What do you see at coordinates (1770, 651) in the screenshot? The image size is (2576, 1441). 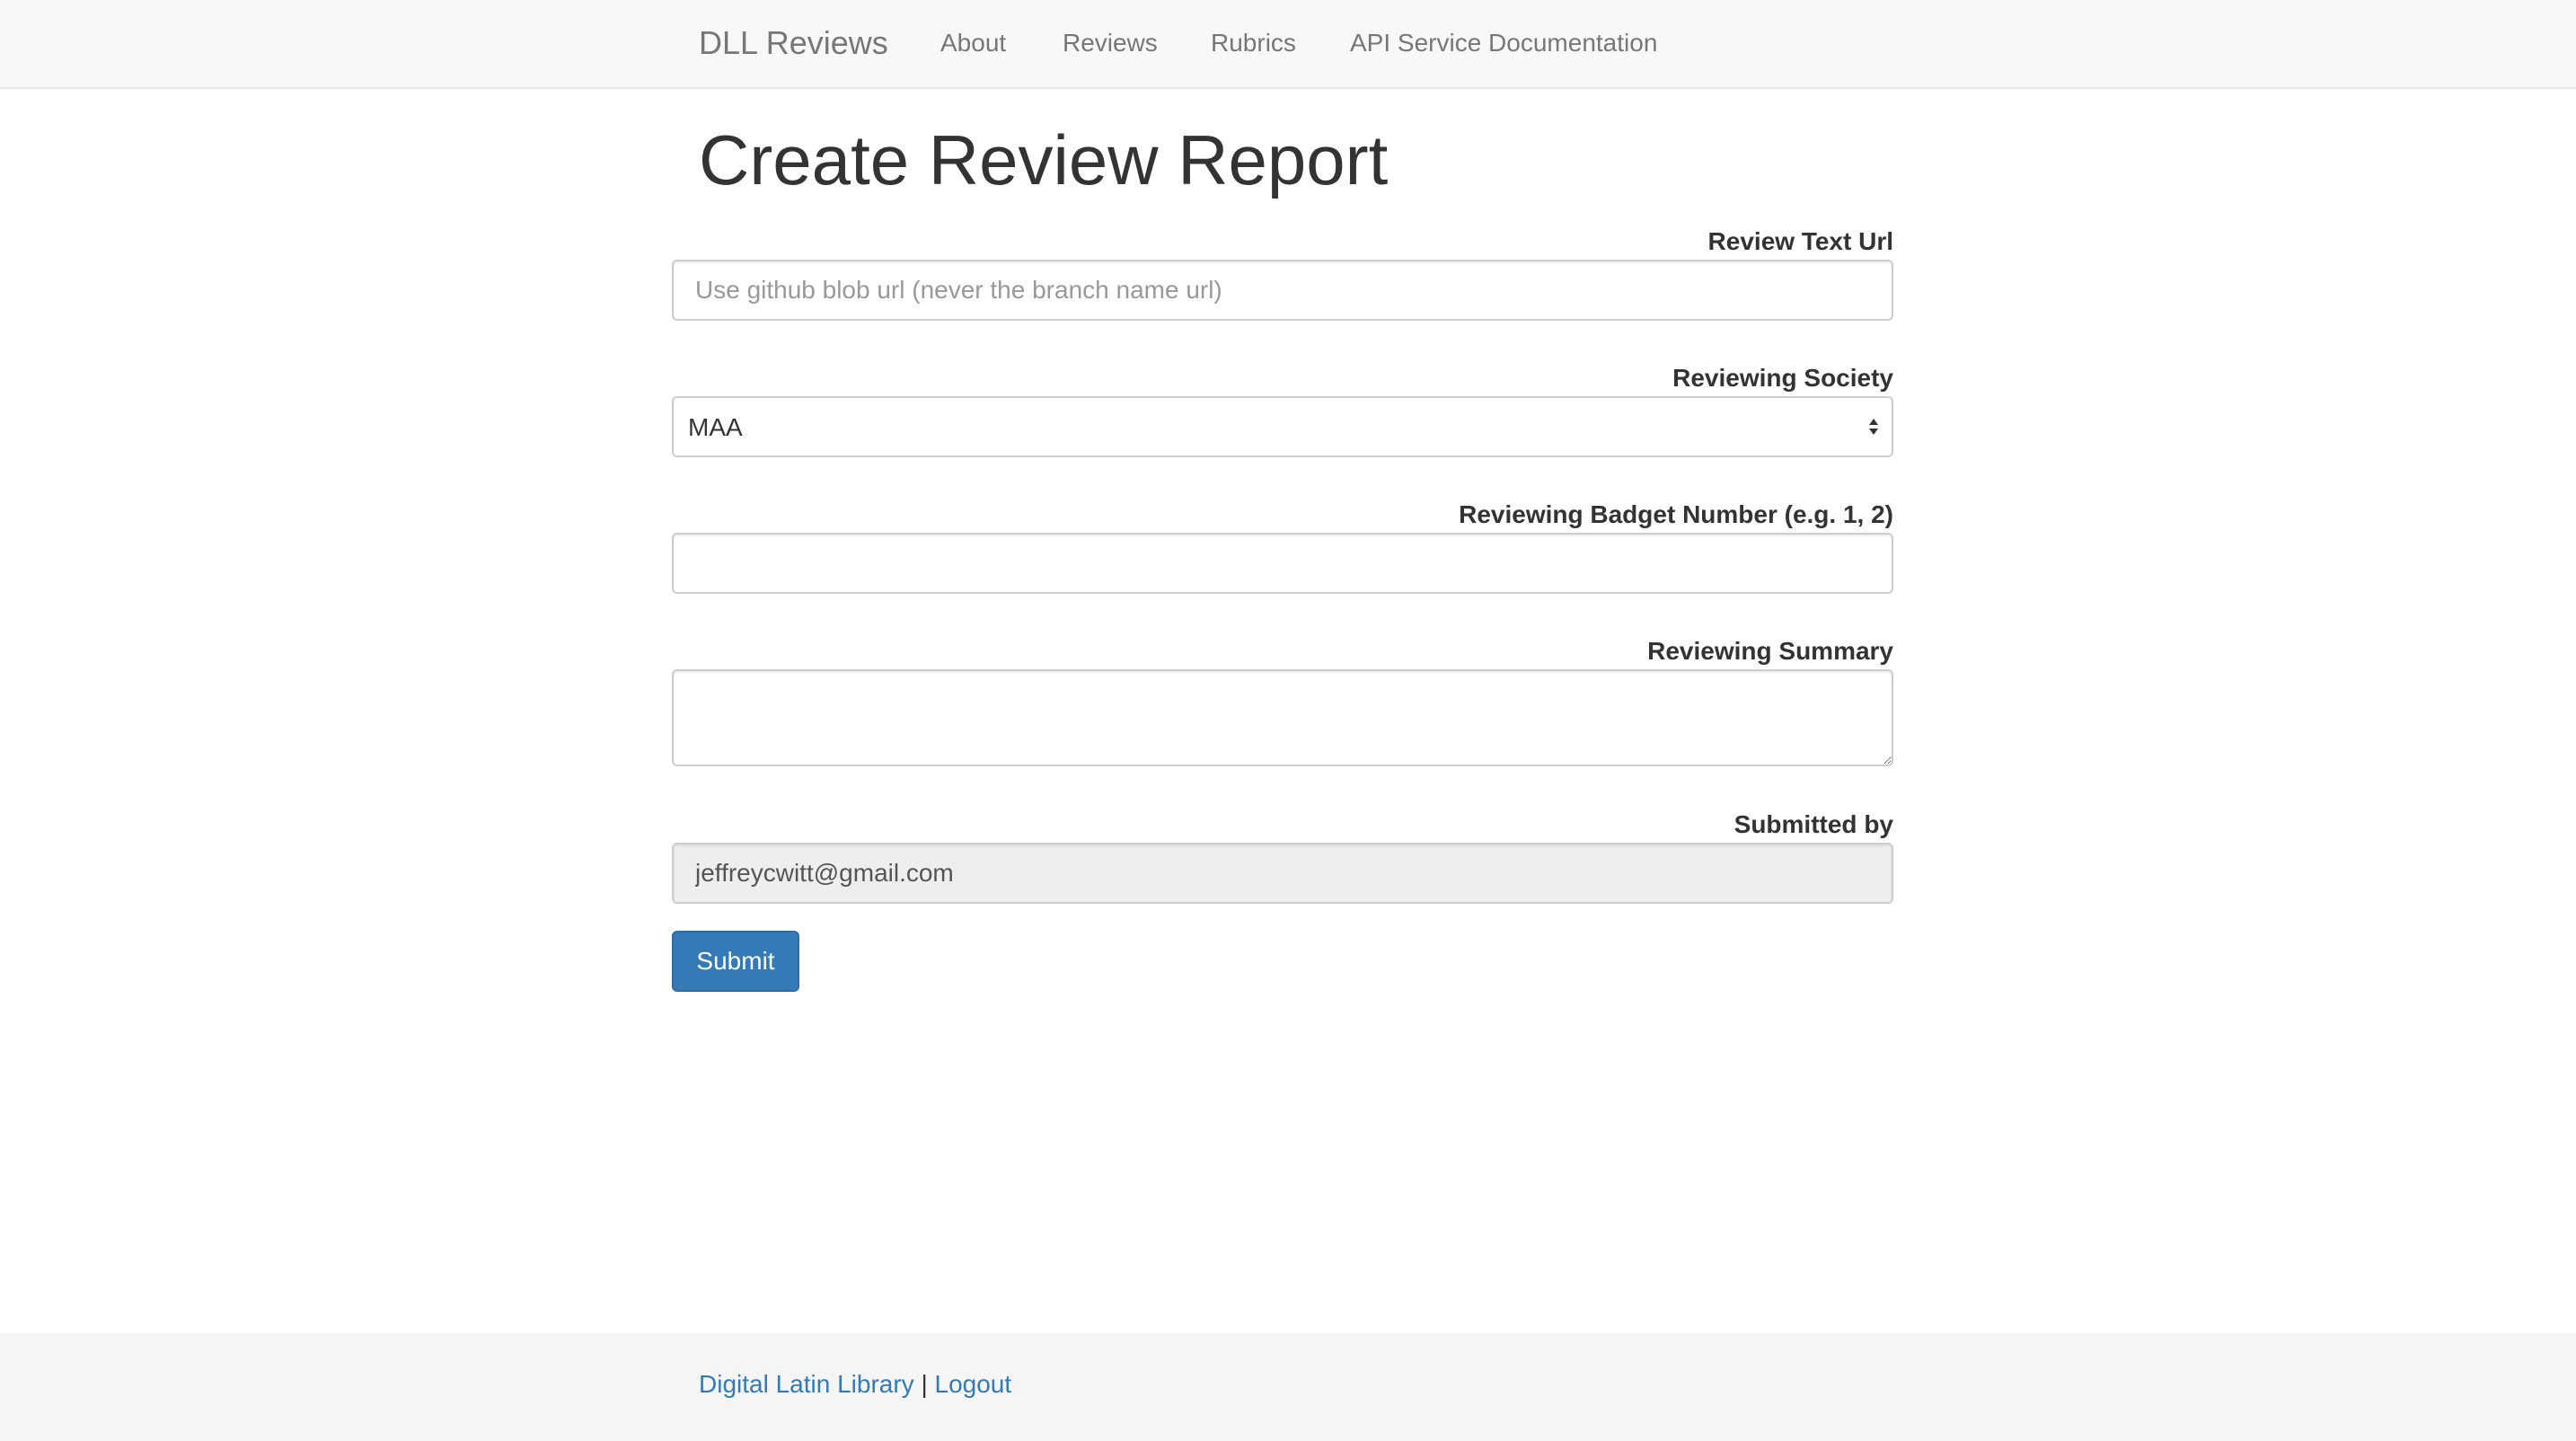 I see `summary-label: Reviewing Summary` at bounding box center [1770, 651].